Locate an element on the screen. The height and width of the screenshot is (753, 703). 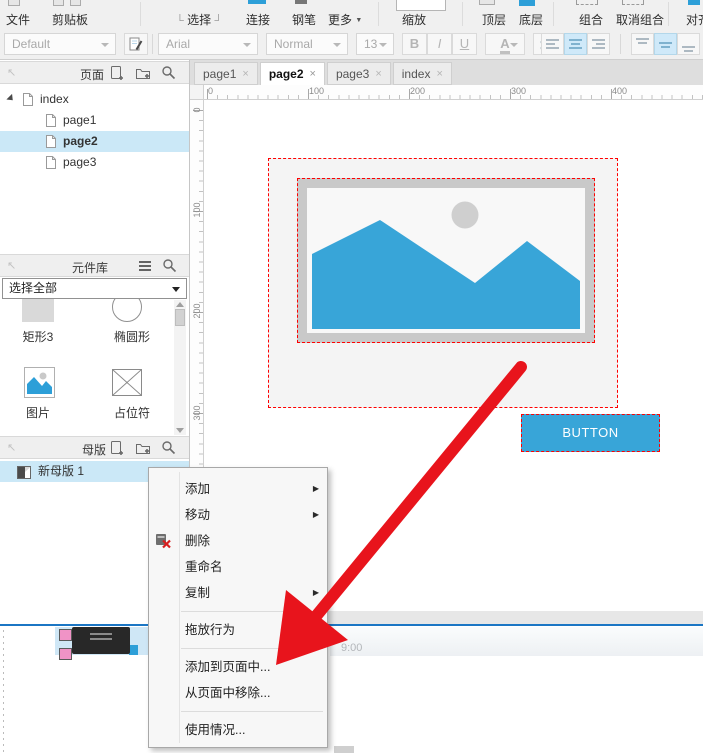
ungroup-button: 取消组合 is located at coordinates (640, 19).